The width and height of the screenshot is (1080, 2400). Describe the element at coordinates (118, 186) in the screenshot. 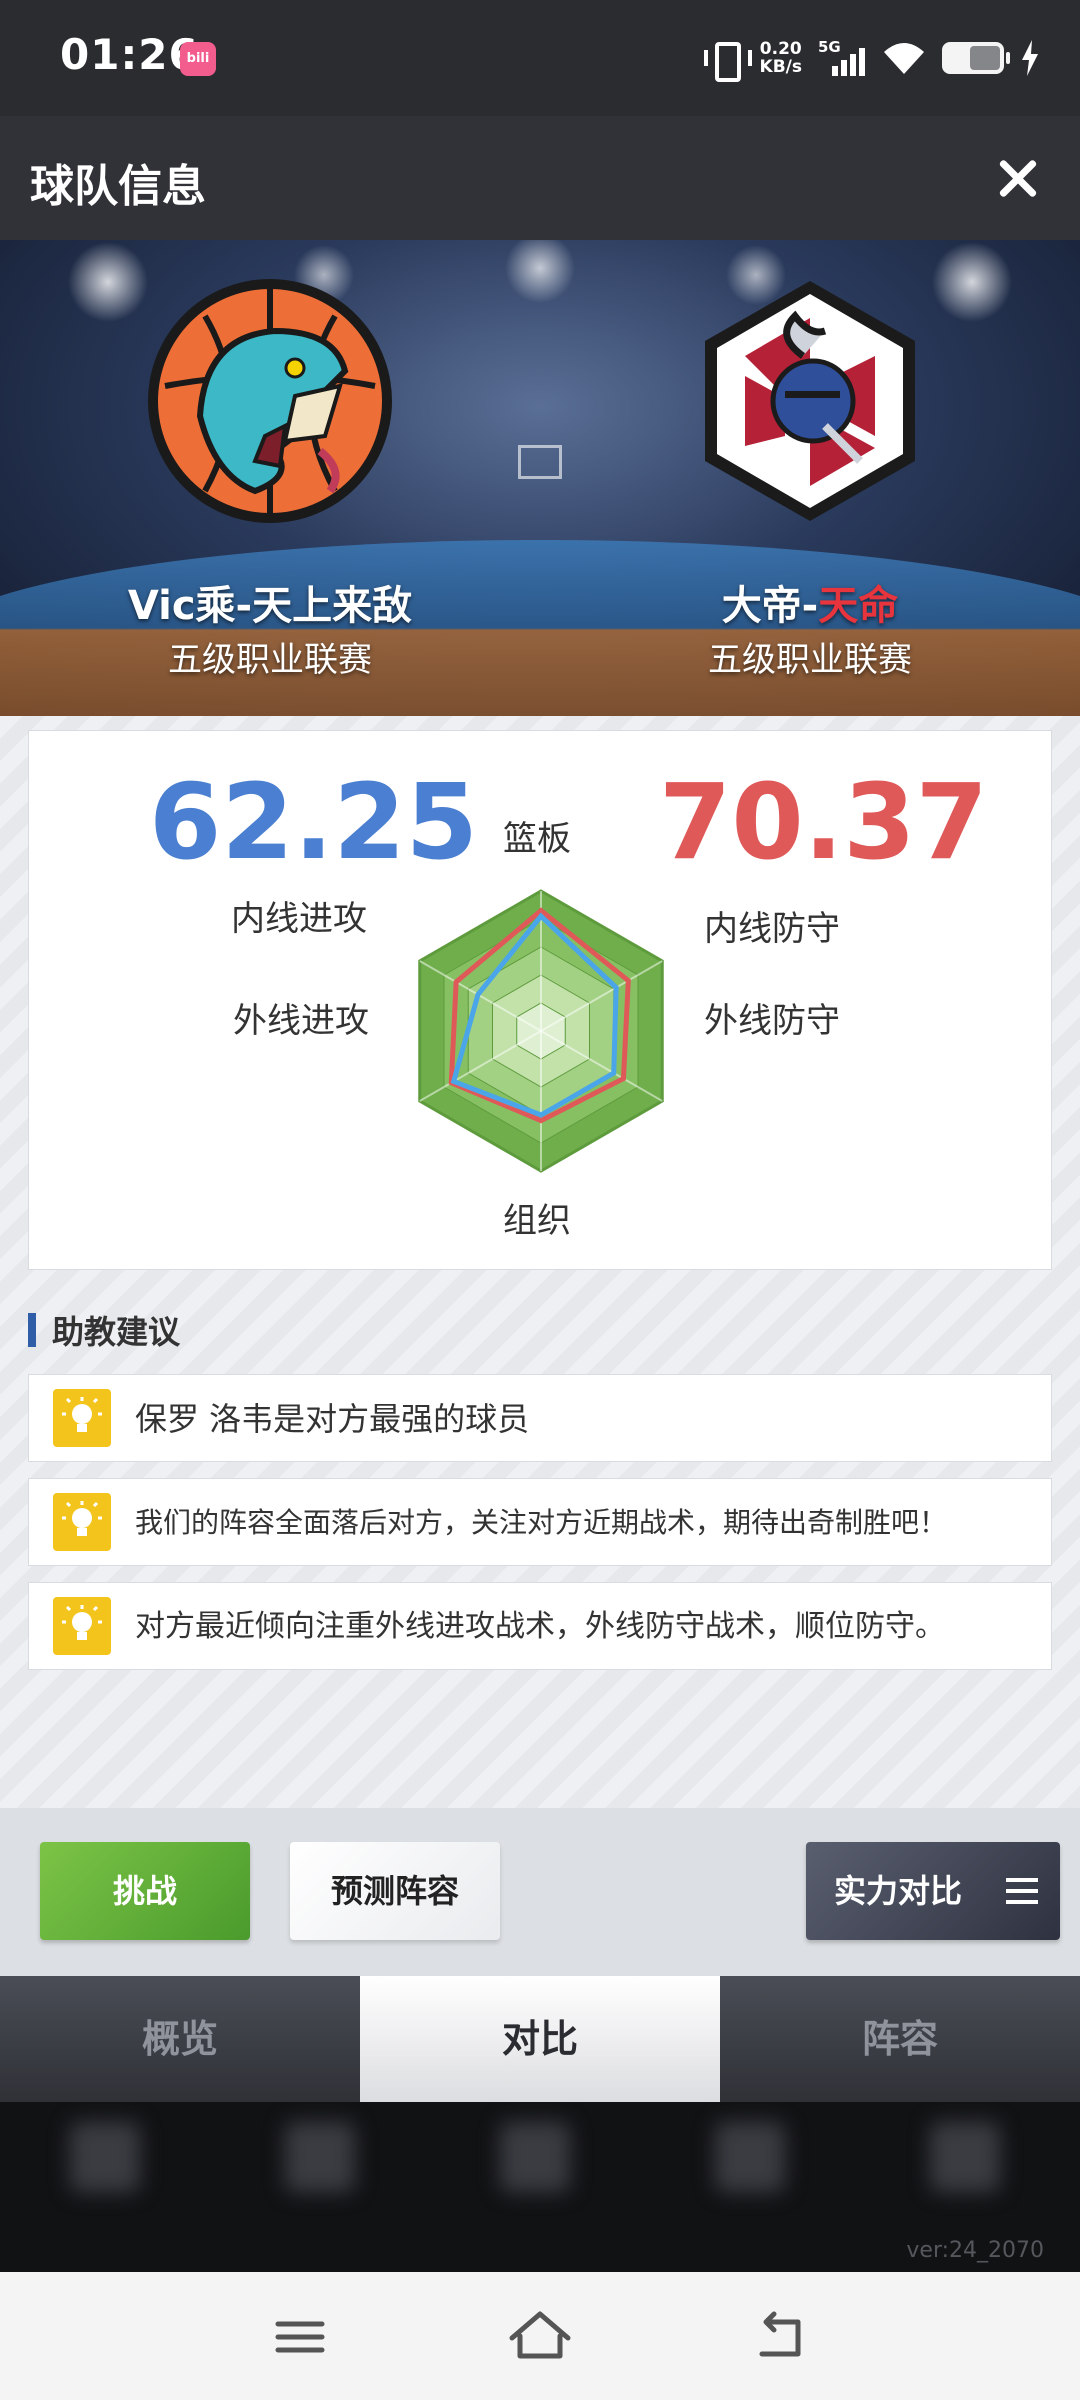

I see `page-title: 球队信息` at that location.